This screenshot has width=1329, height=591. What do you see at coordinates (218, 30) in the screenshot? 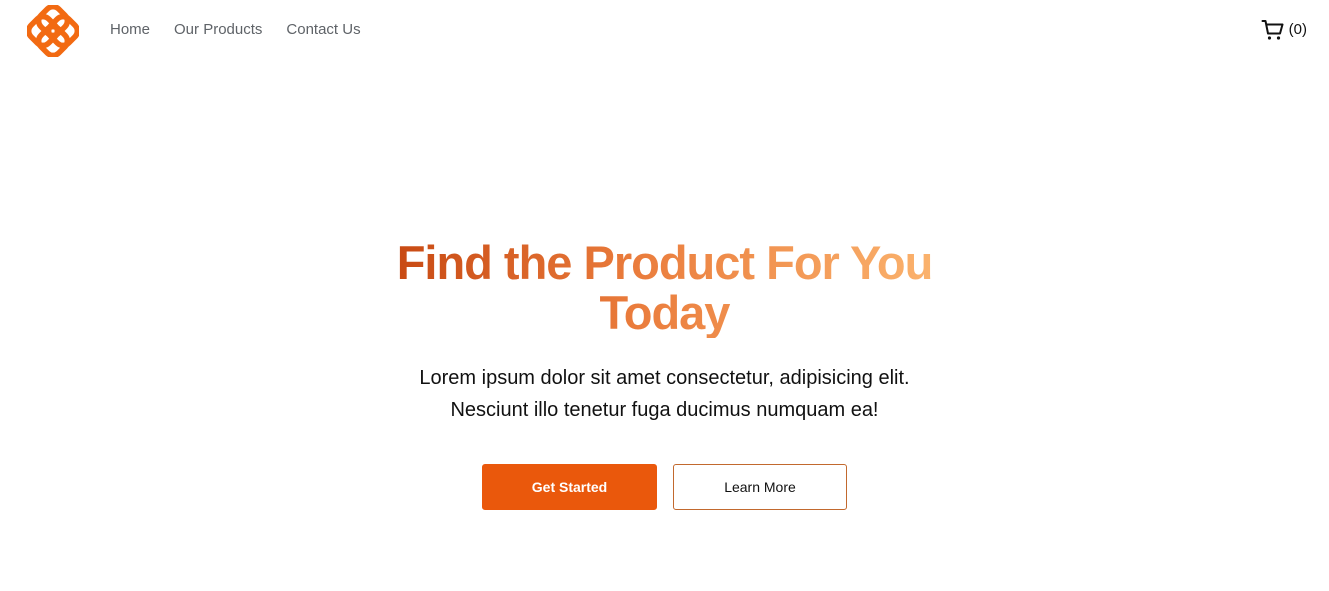
I see `nav-link-our-products: Our Products` at bounding box center [218, 30].